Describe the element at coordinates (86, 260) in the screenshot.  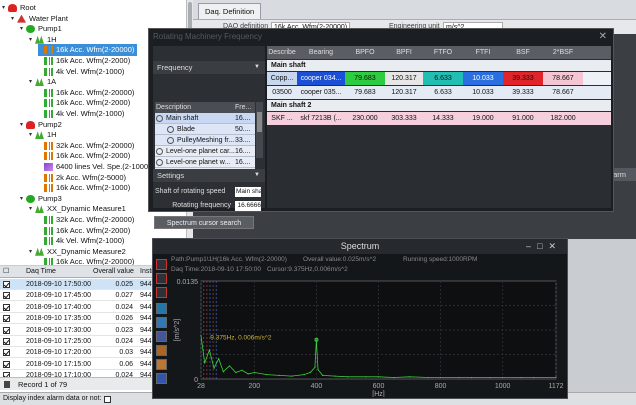
I see `tree-node: 16k Acc. Wfm(2-20000)` at that location.